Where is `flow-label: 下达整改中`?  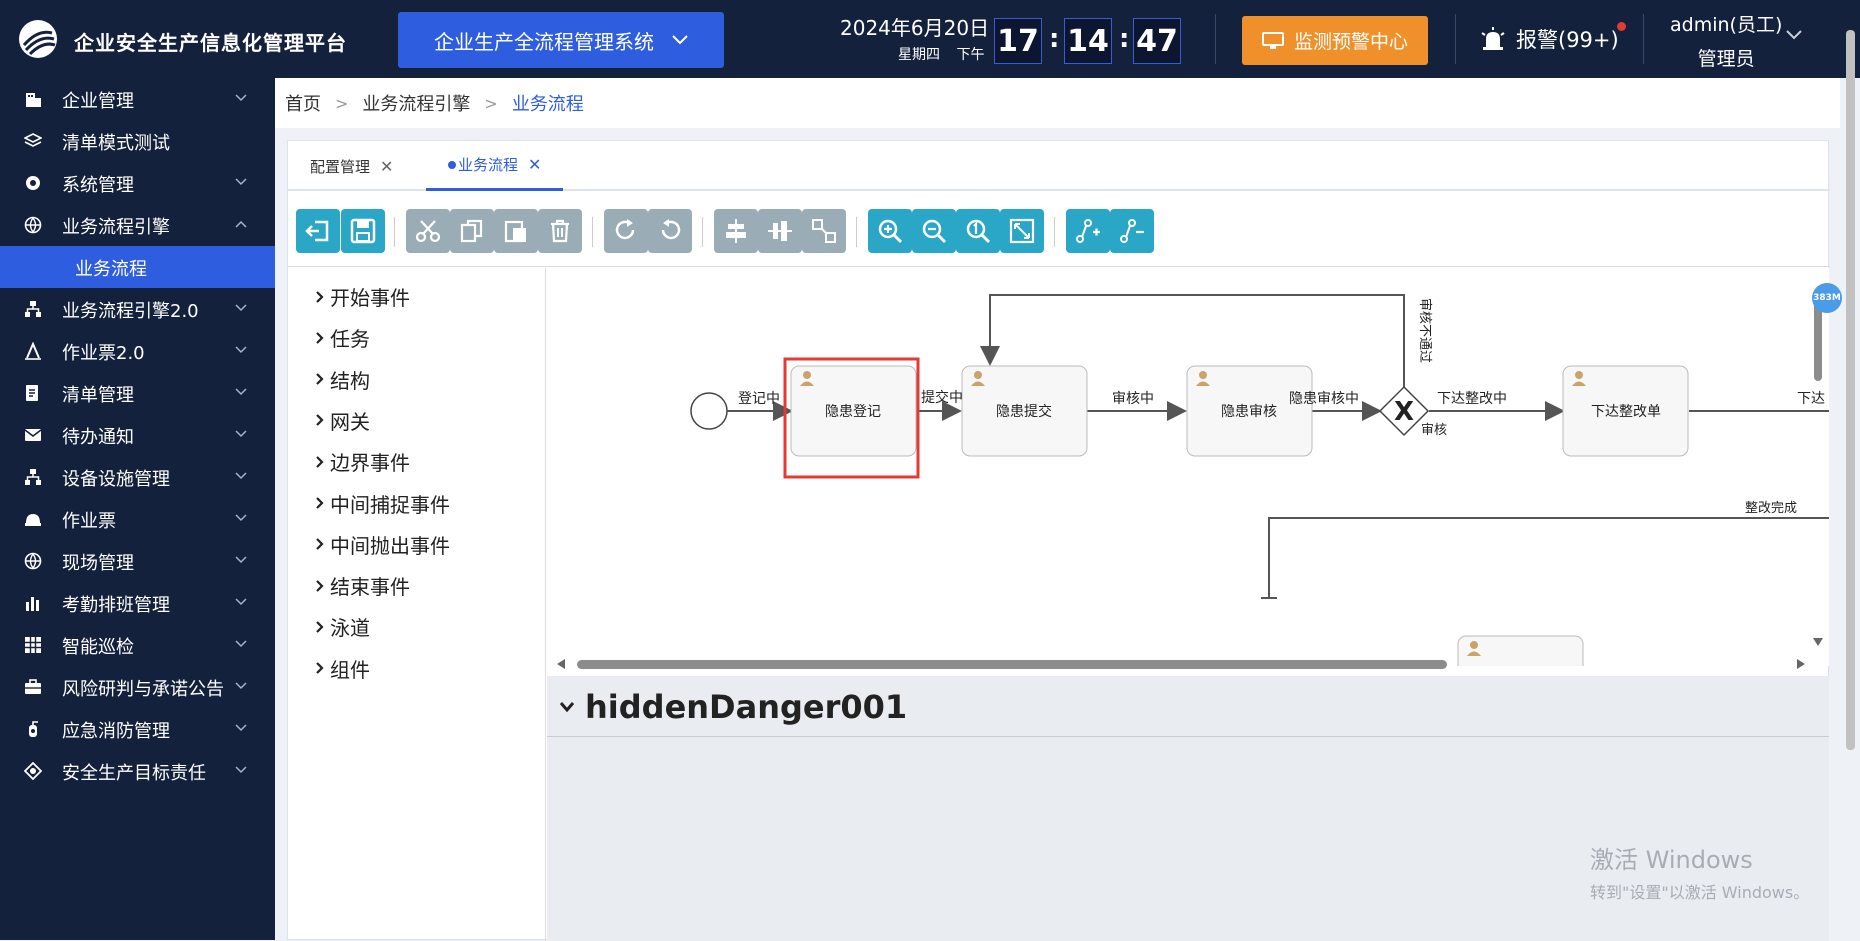 flow-label: 下达整改中 is located at coordinates (1472, 399).